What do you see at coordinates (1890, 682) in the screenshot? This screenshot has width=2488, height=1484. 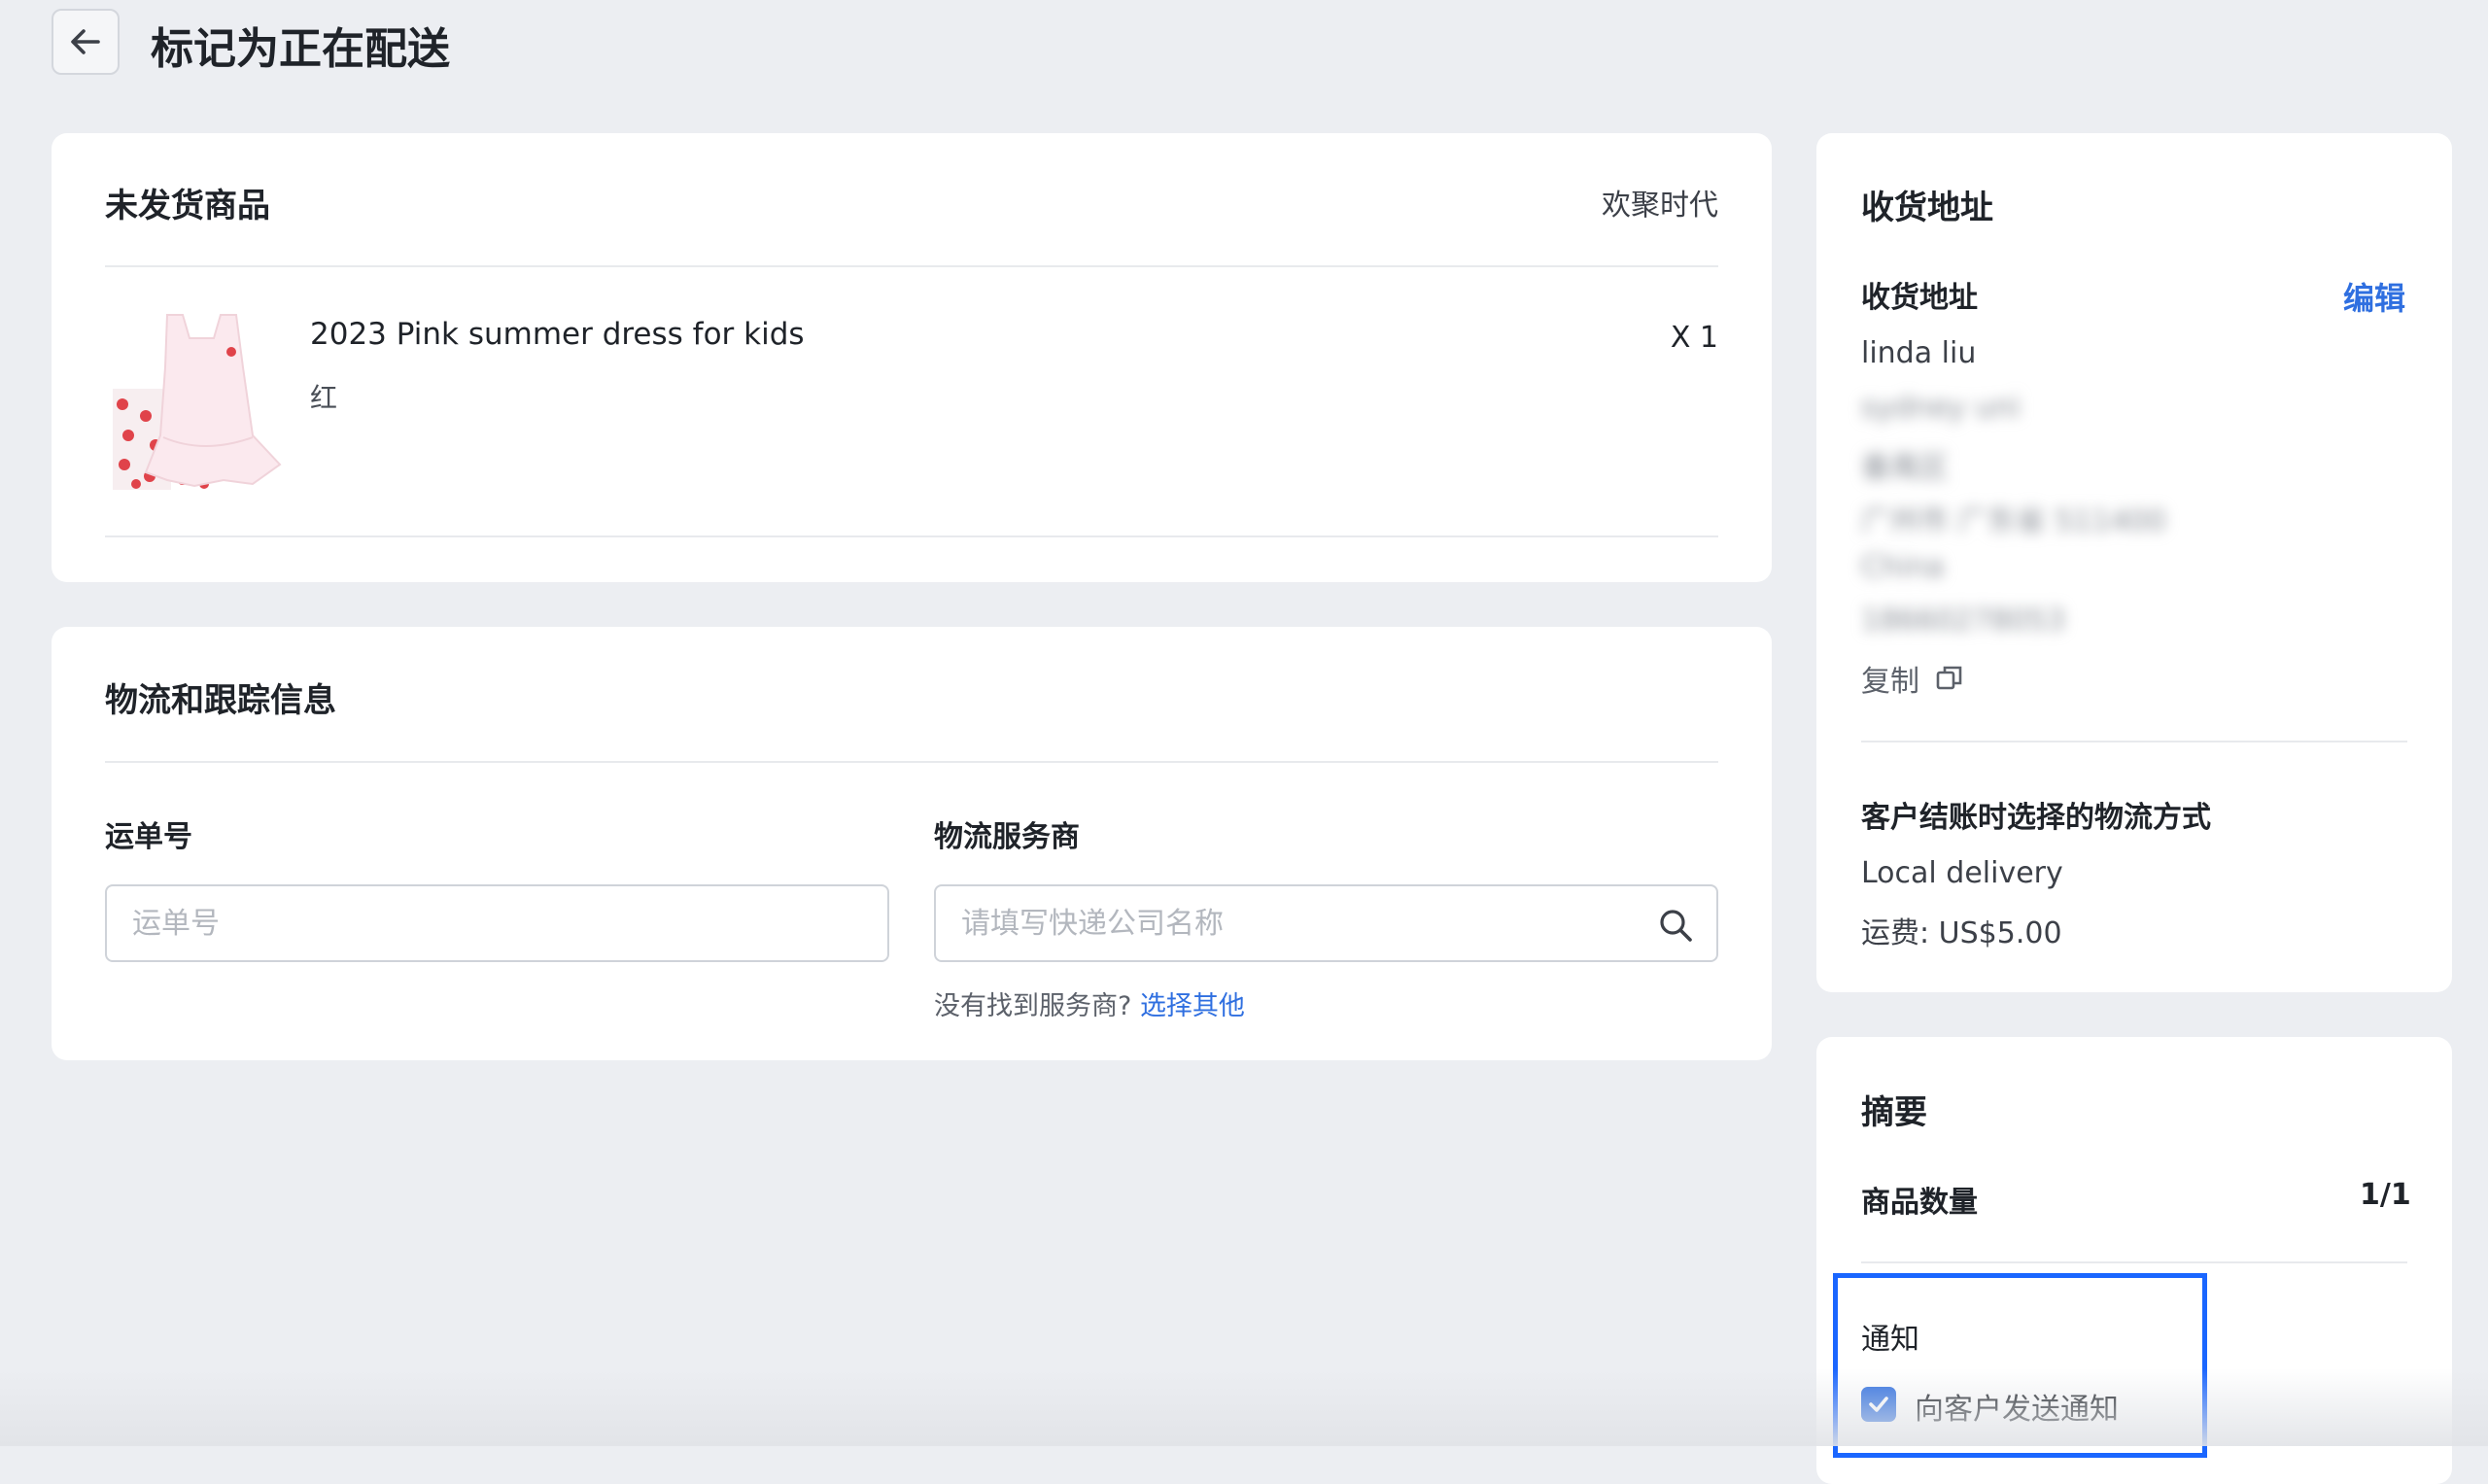 I see `copy-label: 复制` at bounding box center [1890, 682].